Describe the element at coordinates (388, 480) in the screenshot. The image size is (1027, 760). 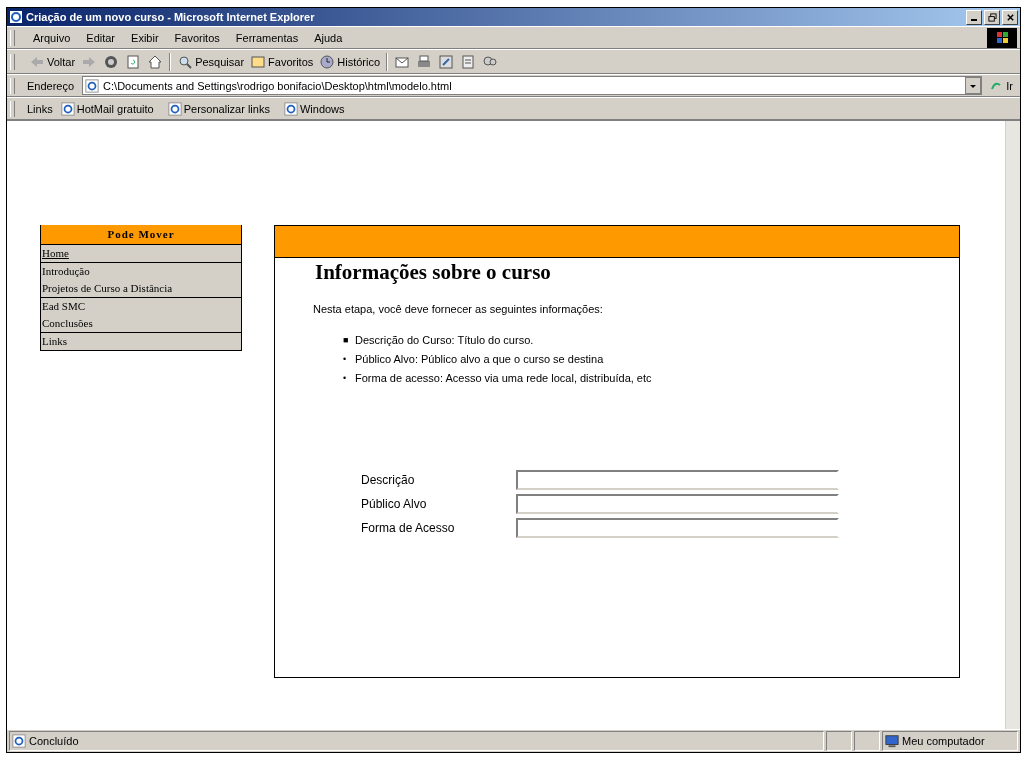
I see `field-label: Descrição` at that location.